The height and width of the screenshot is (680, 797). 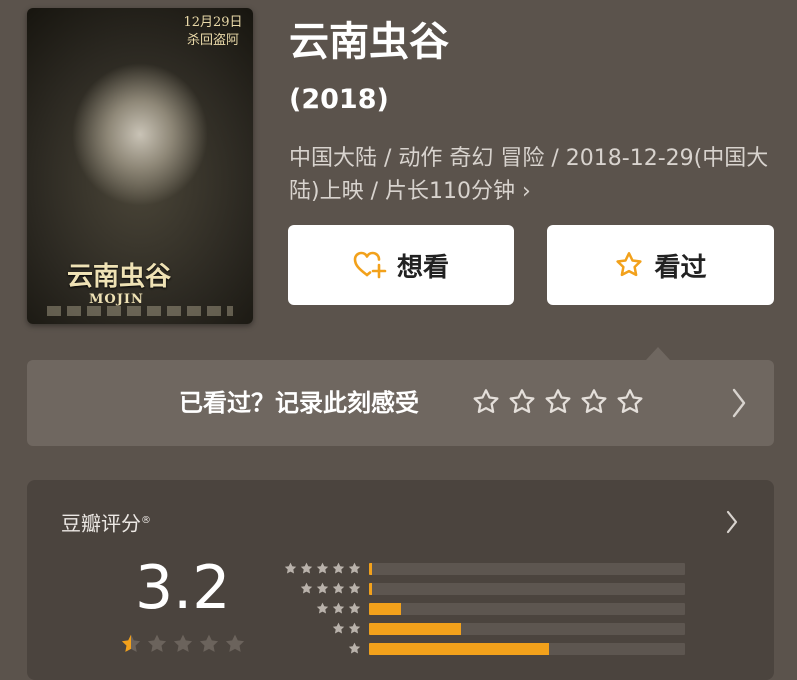 What do you see at coordinates (422, 267) in the screenshot?
I see `want-to-watch-label: 想看` at bounding box center [422, 267].